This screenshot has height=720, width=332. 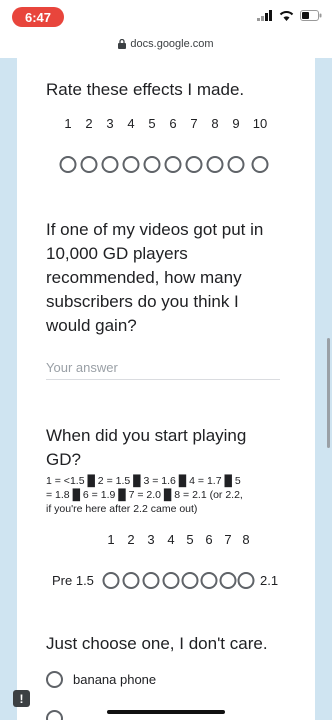 I want to click on scale-label: 10, so click(x=260, y=123).